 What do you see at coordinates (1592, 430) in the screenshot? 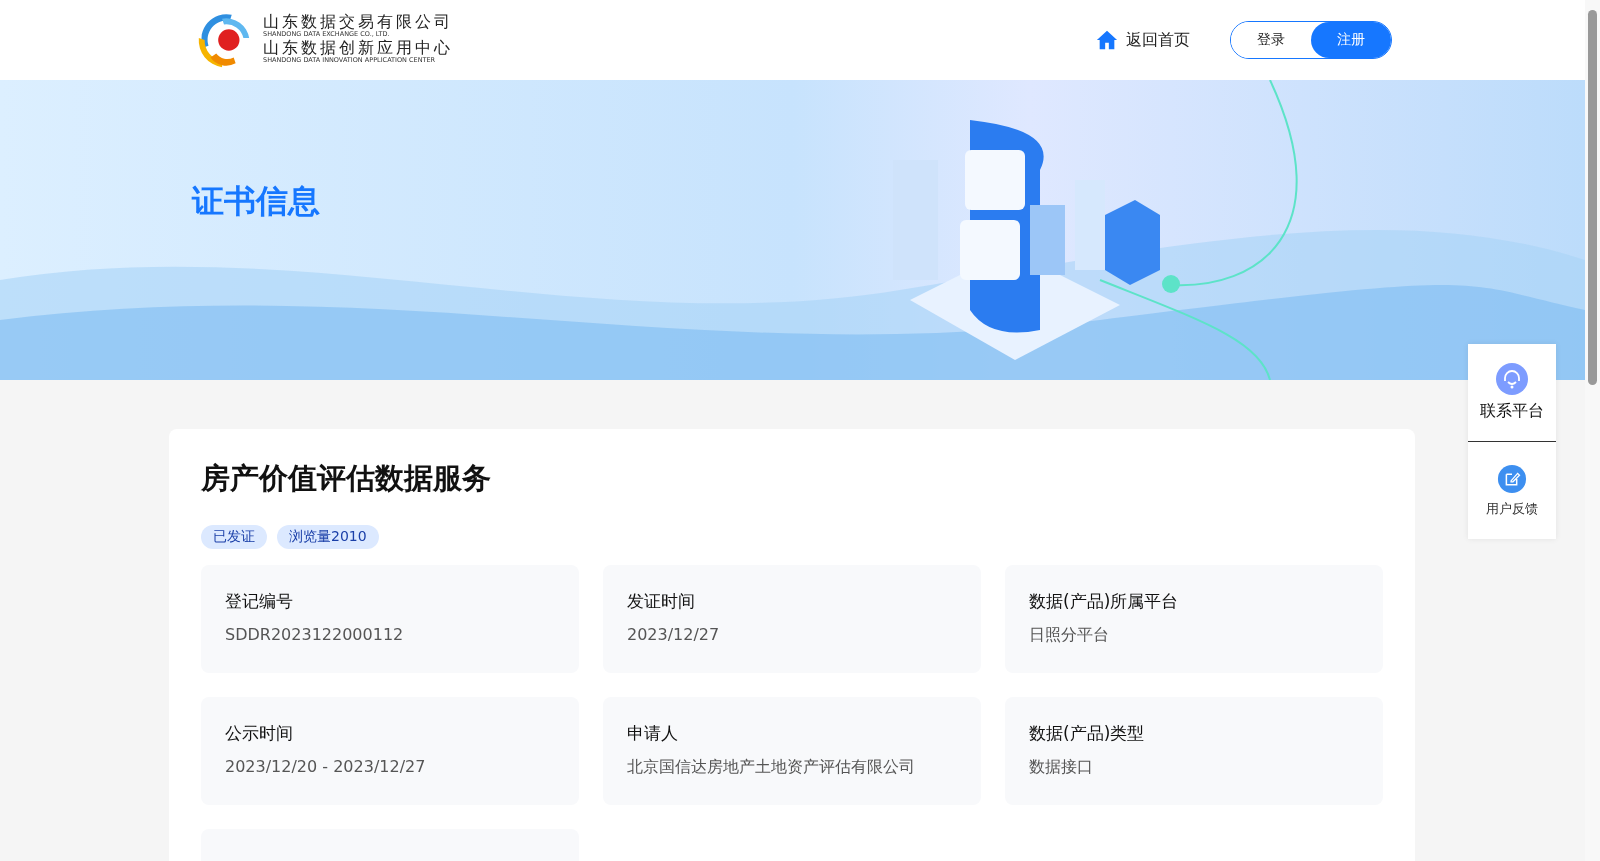
I see `scrollbar` at bounding box center [1592, 430].